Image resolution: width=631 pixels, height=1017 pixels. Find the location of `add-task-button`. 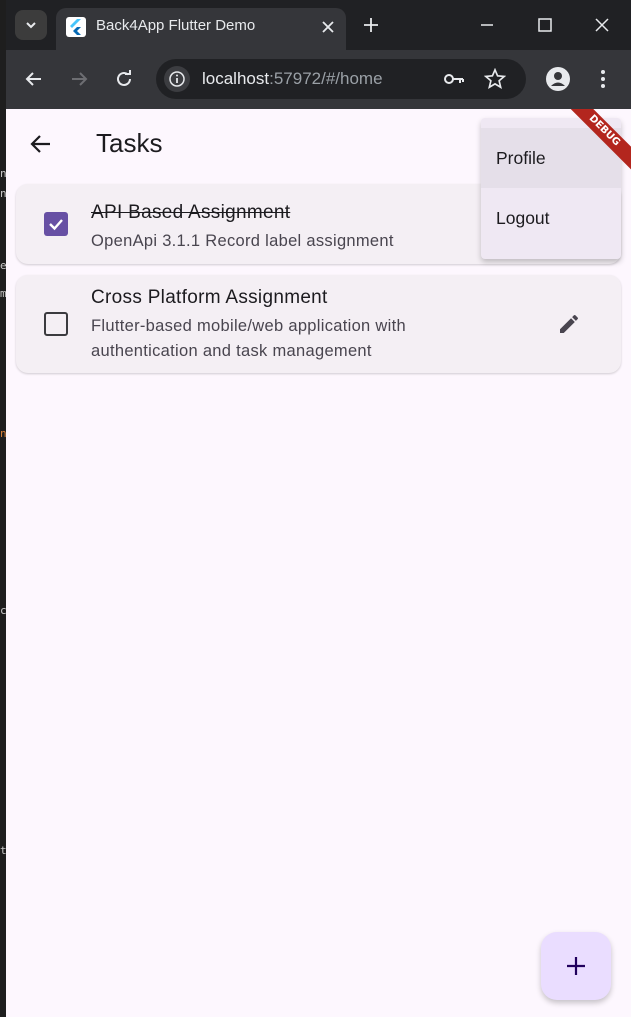

add-task-button is located at coordinates (576, 966).